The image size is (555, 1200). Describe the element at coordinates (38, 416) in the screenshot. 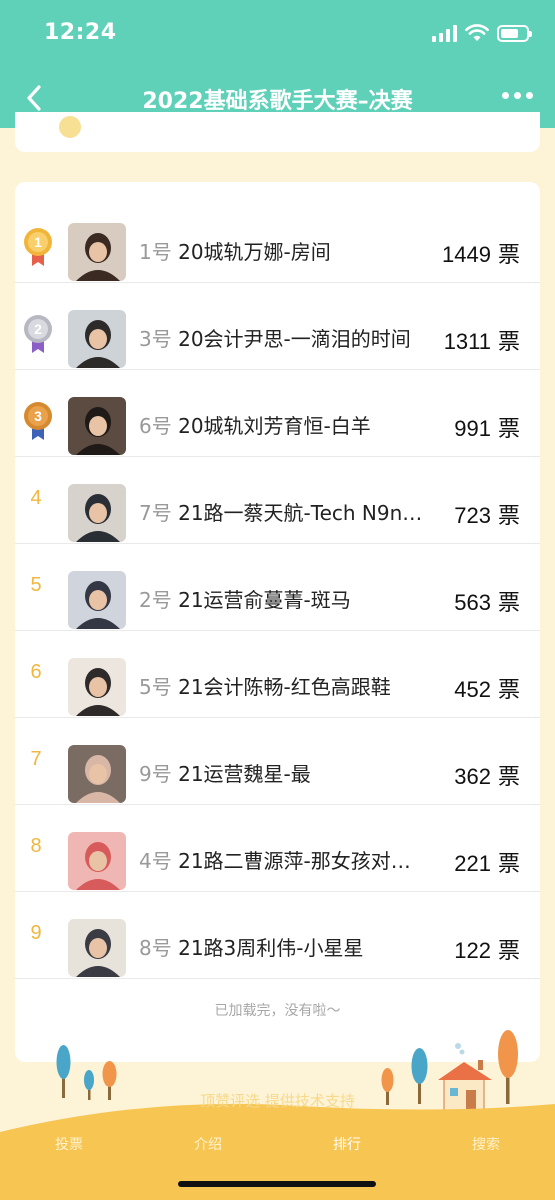

I see `medal-rank-number: 3` at that location.